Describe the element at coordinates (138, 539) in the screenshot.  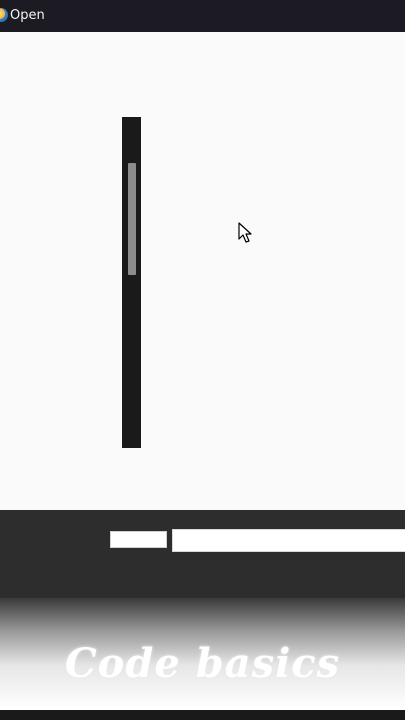
I see `file-type-select` at that location.